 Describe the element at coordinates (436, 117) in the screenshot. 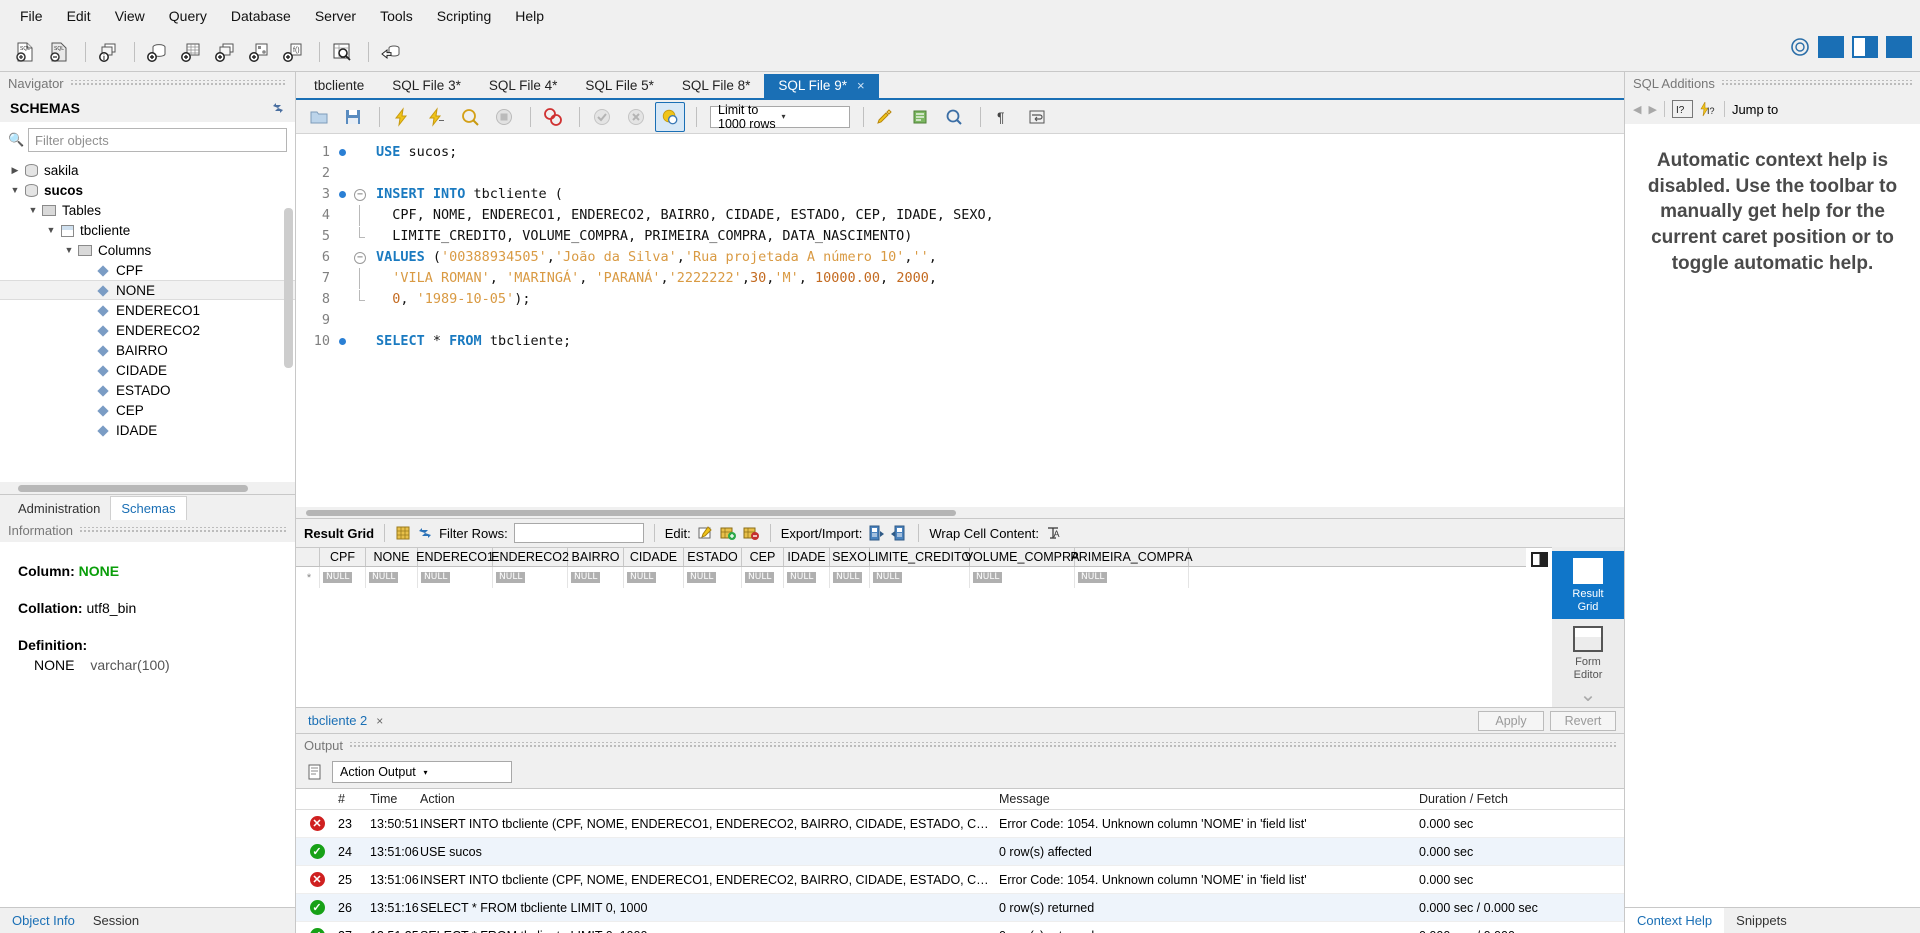

I see `execute-current-icon` at that location.